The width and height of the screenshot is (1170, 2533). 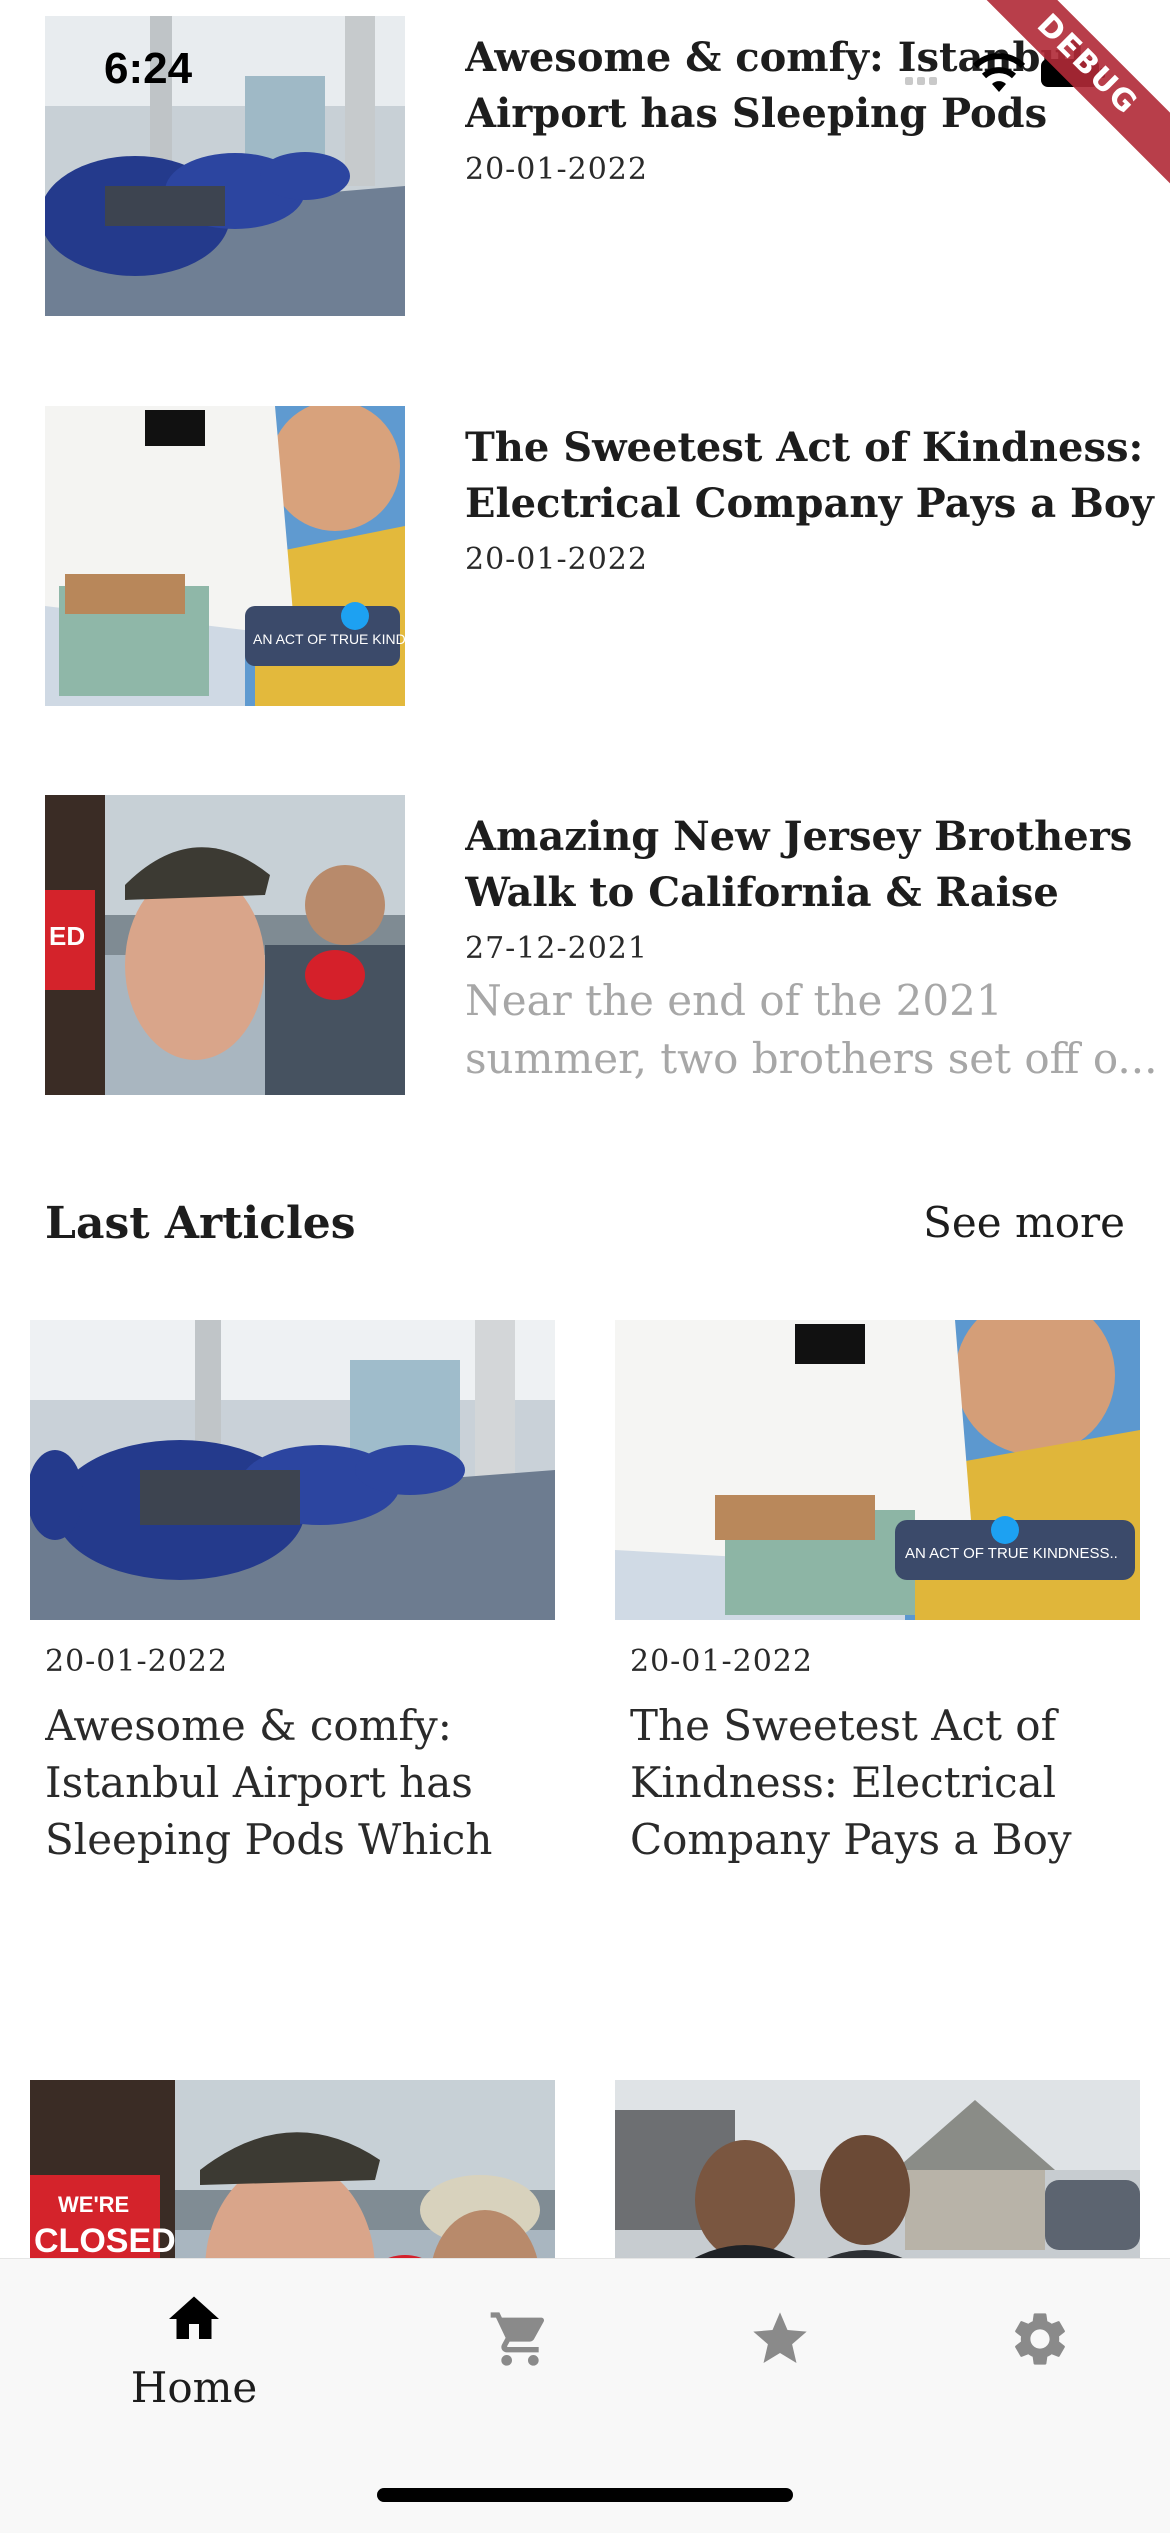 I want to click on article-thumbnail: AN ACT OF TRUE KINDNESS.., so click(x=877, y=1470).